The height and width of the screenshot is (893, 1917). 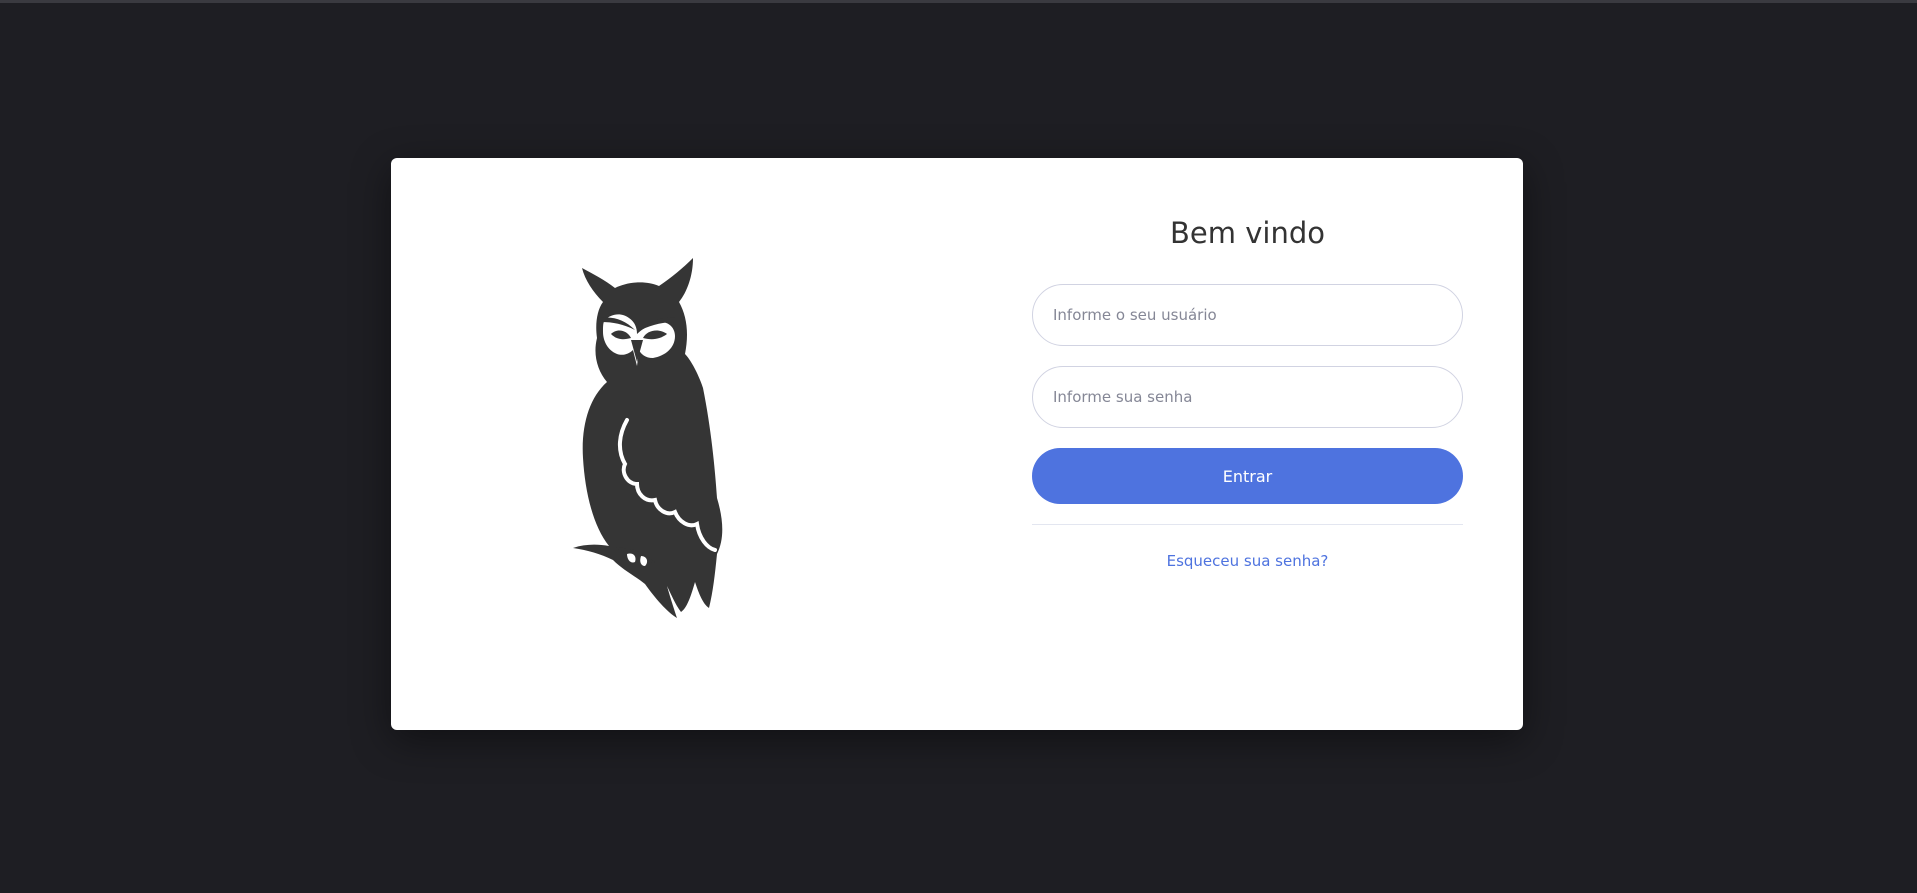 I want to click on login-button: Entrar, so click(x=1247, y=476).